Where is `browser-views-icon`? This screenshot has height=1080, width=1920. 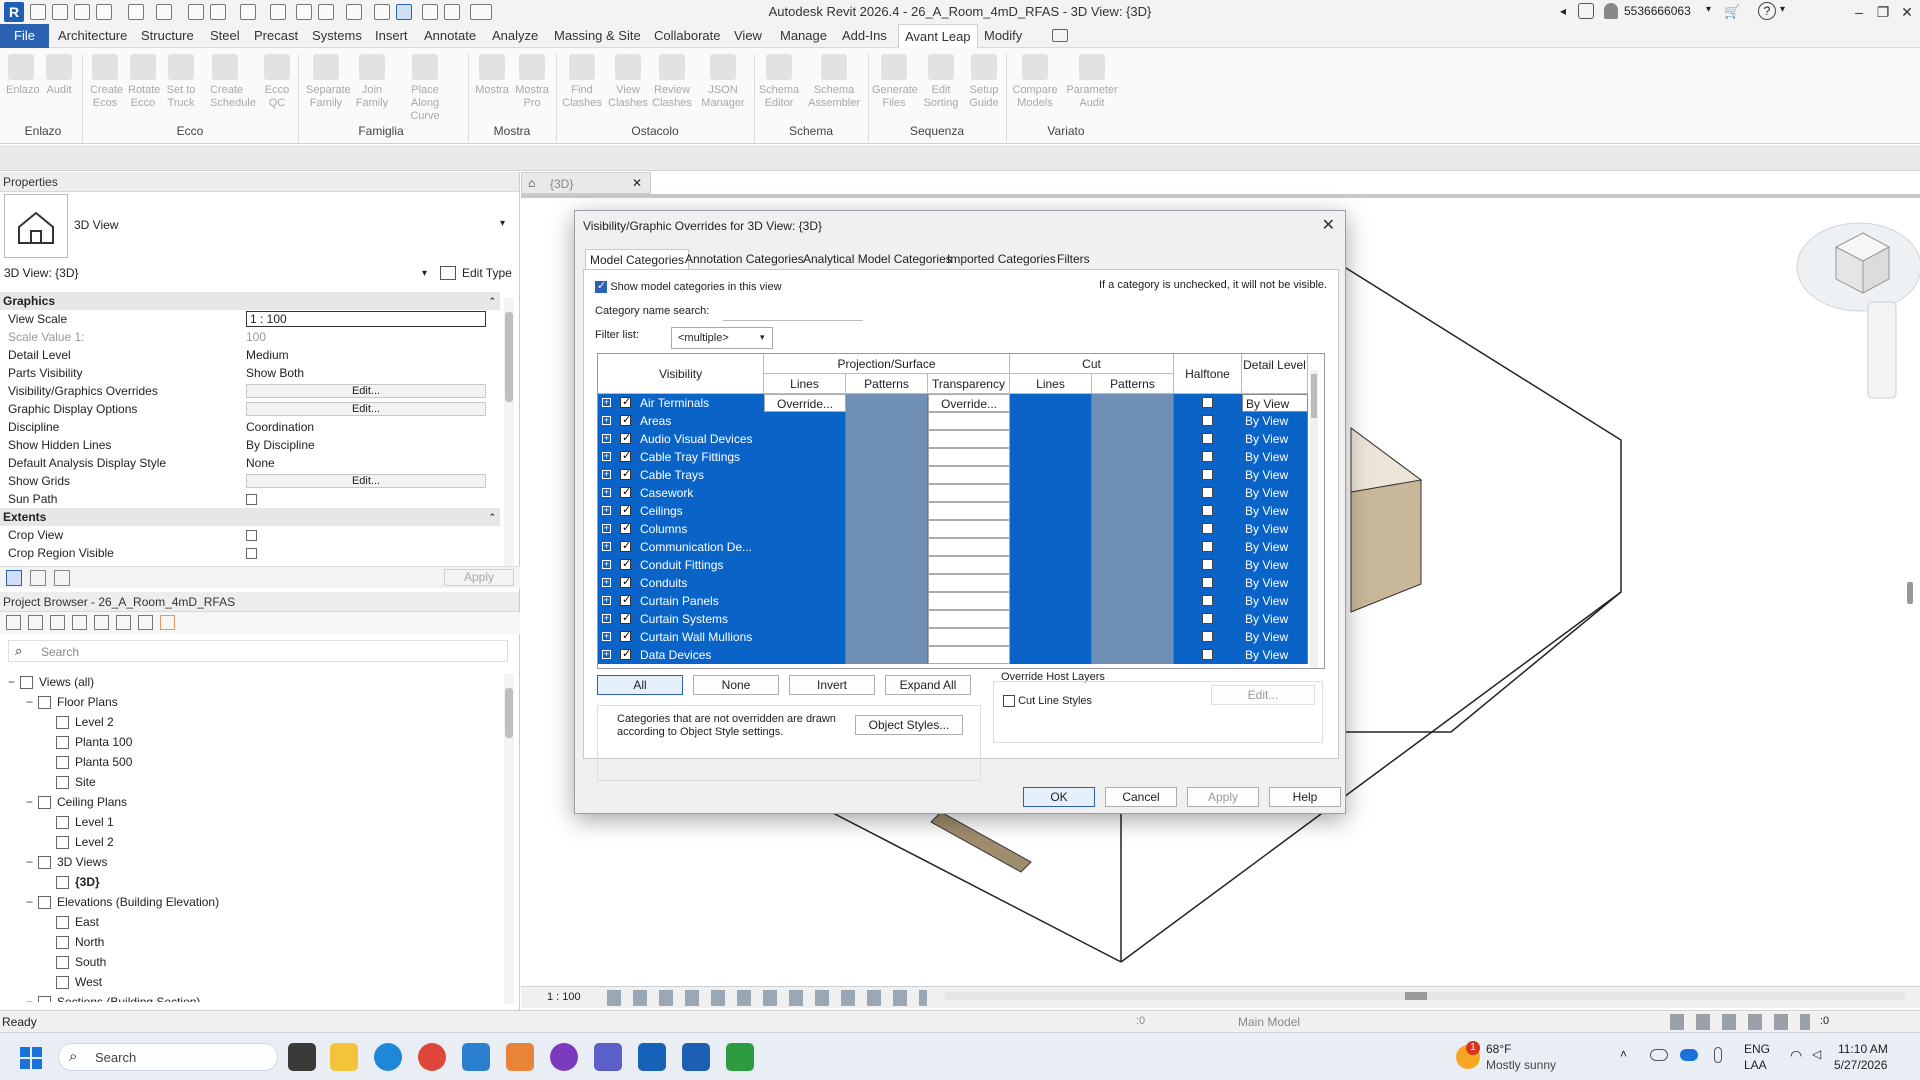
browser-views-icon is located at coordinates (35, 622).